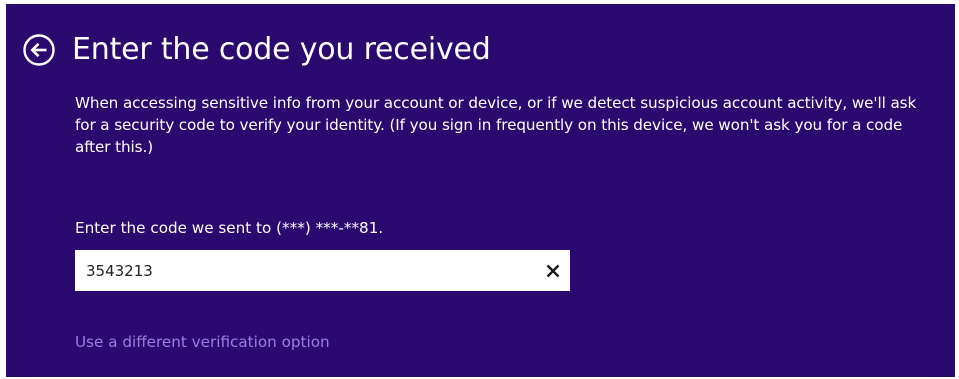  I want to click on close-x-icon, so click(553, 270).